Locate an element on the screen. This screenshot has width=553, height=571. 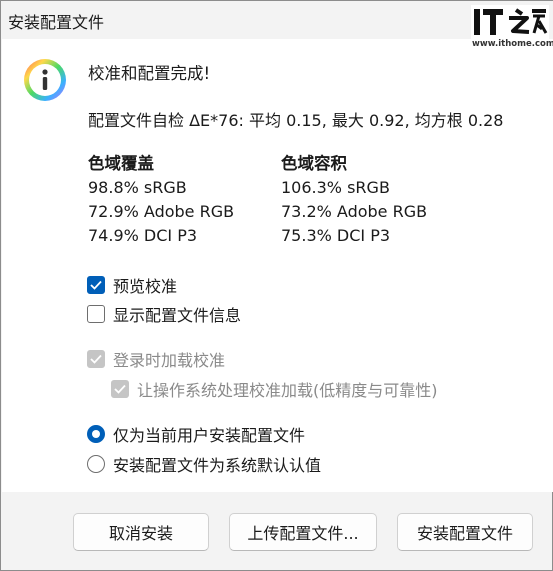
gamut-coverage-adobe-rgb: 72.9% Adobe RGB is located at coordinates (161, 211).